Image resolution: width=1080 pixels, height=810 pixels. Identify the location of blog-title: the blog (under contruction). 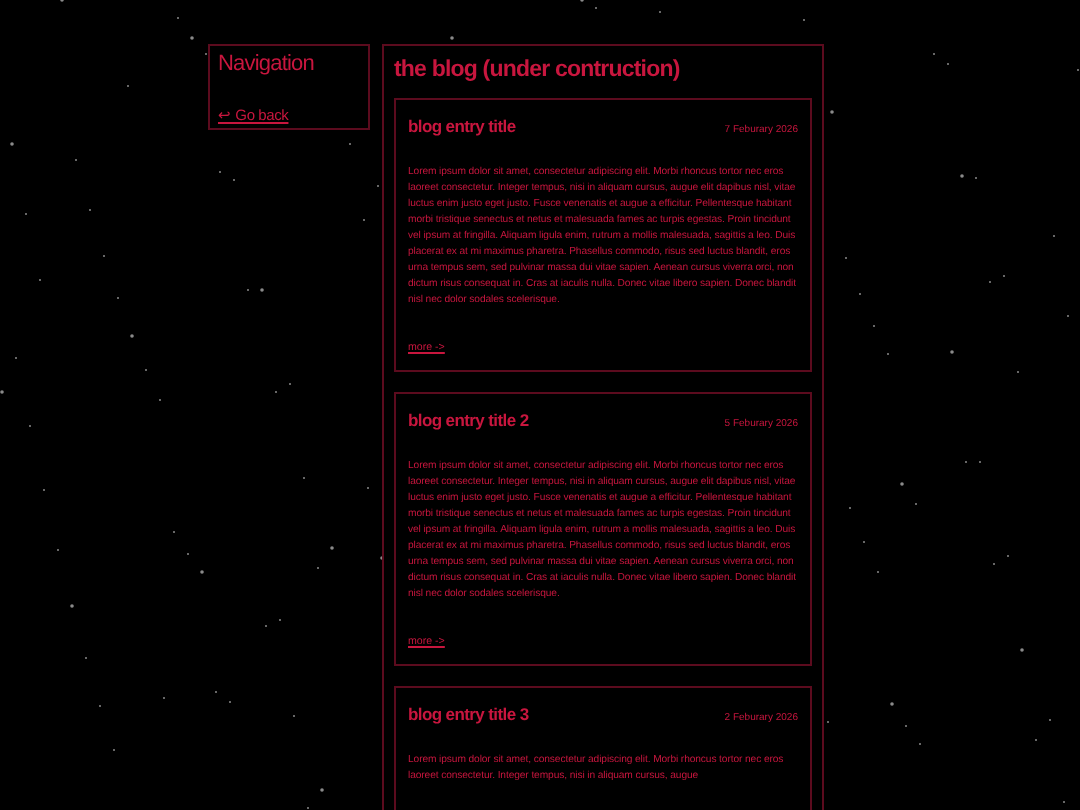
(538, 70).